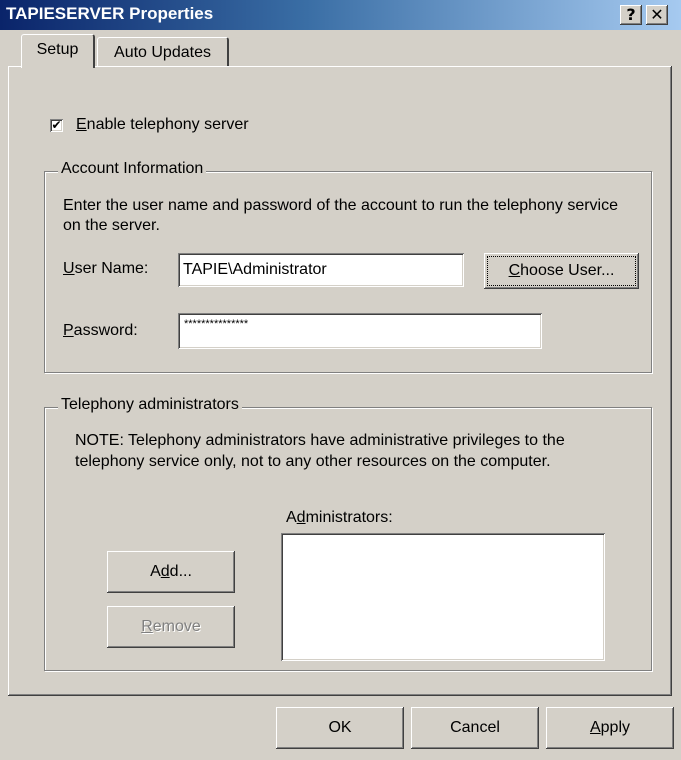 The width and height of the screenshot is (681, 760). I want to click on cancel-button: Cancel, so click(475, 728).